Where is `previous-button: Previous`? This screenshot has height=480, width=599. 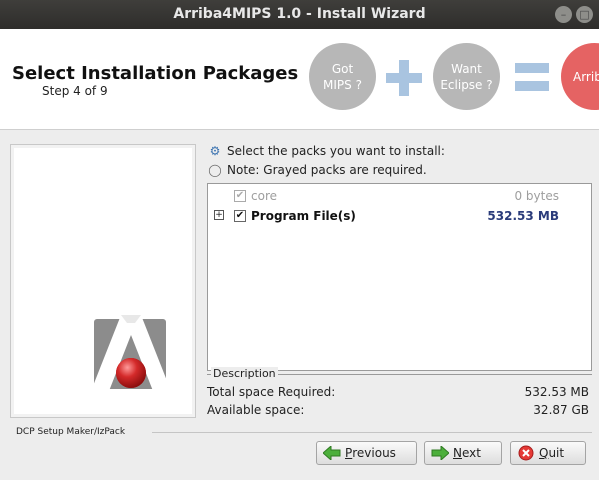 previous-button: Previous is located at coordinates (366, 453).